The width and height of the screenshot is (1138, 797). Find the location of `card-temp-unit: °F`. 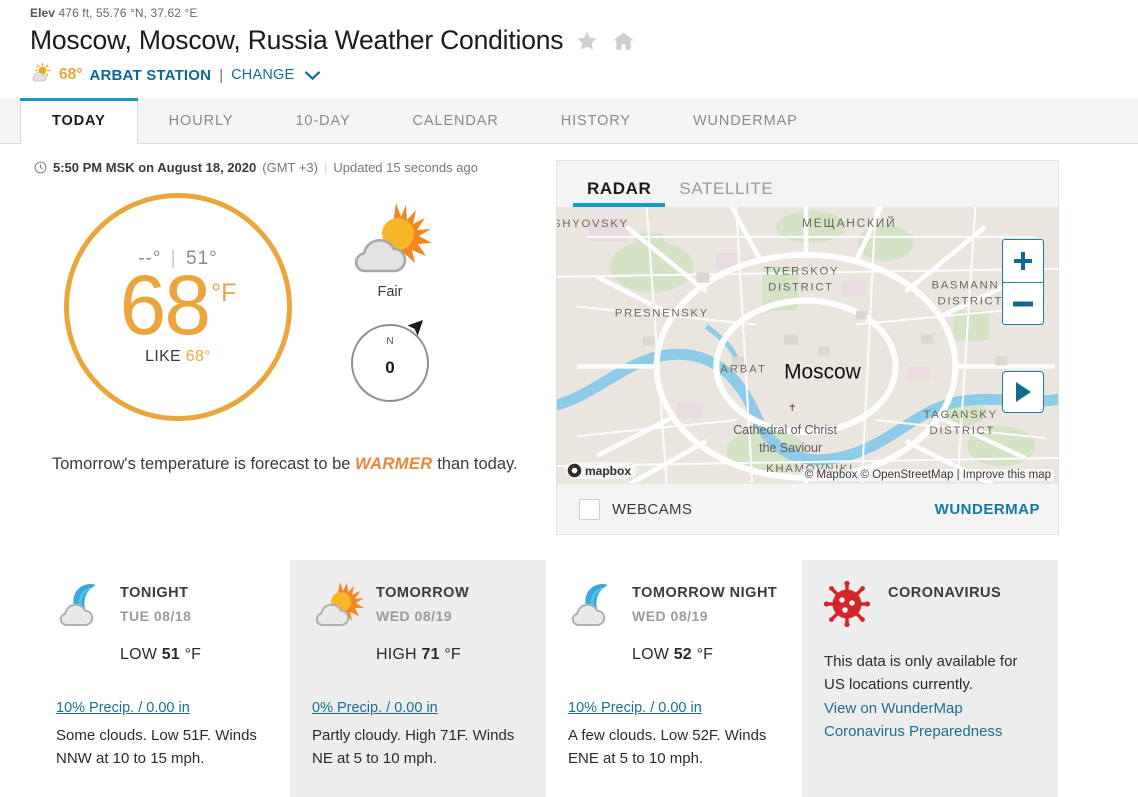

card-temp-unit: °F is located at coordinates (452, 654).